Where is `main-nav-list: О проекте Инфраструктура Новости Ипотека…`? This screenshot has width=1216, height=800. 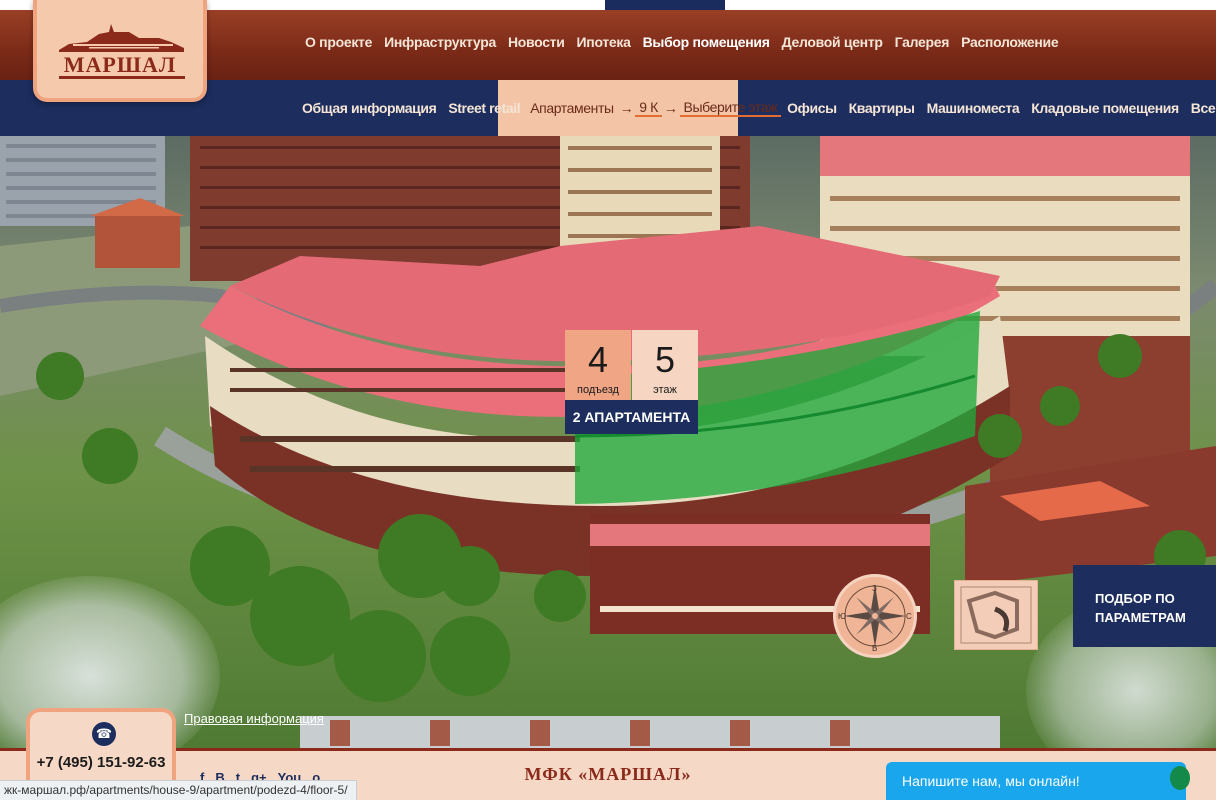 main-nav-list: О проекте Инфраструктура Новости Ипотека… is located at coordinates (681, 42).